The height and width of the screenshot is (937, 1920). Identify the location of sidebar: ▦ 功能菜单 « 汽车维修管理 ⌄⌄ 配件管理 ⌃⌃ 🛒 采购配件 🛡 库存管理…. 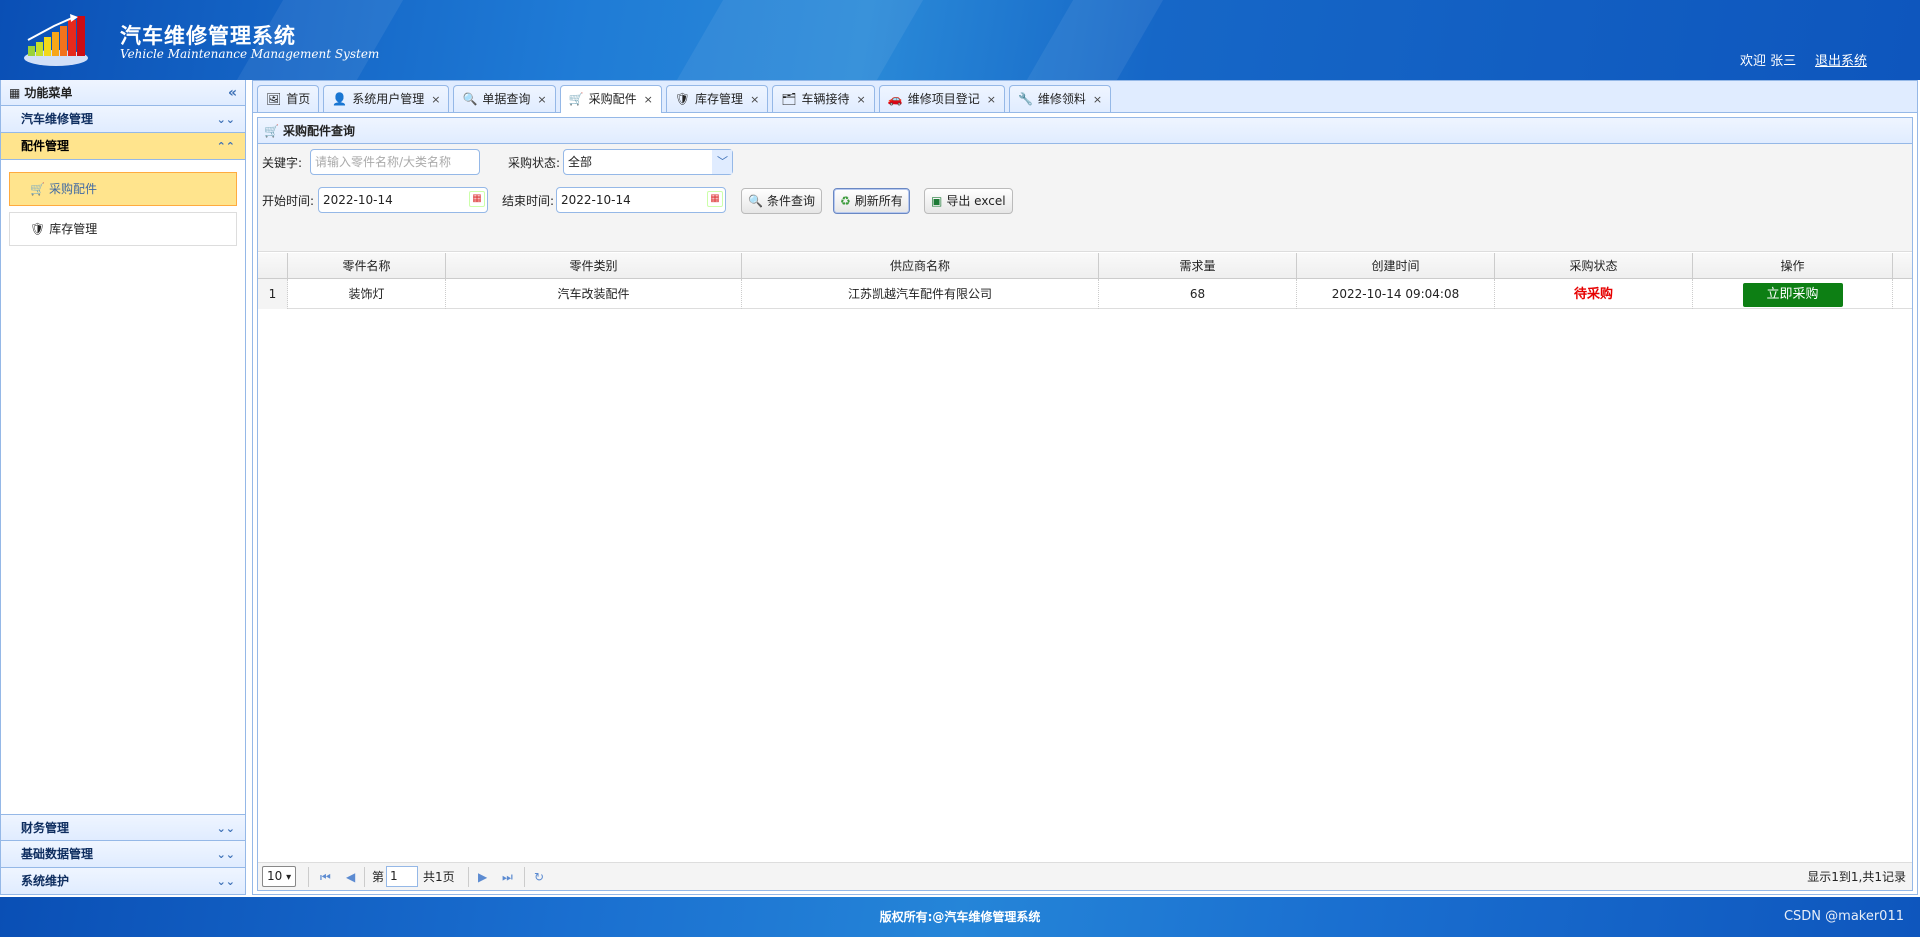
(123, 487).